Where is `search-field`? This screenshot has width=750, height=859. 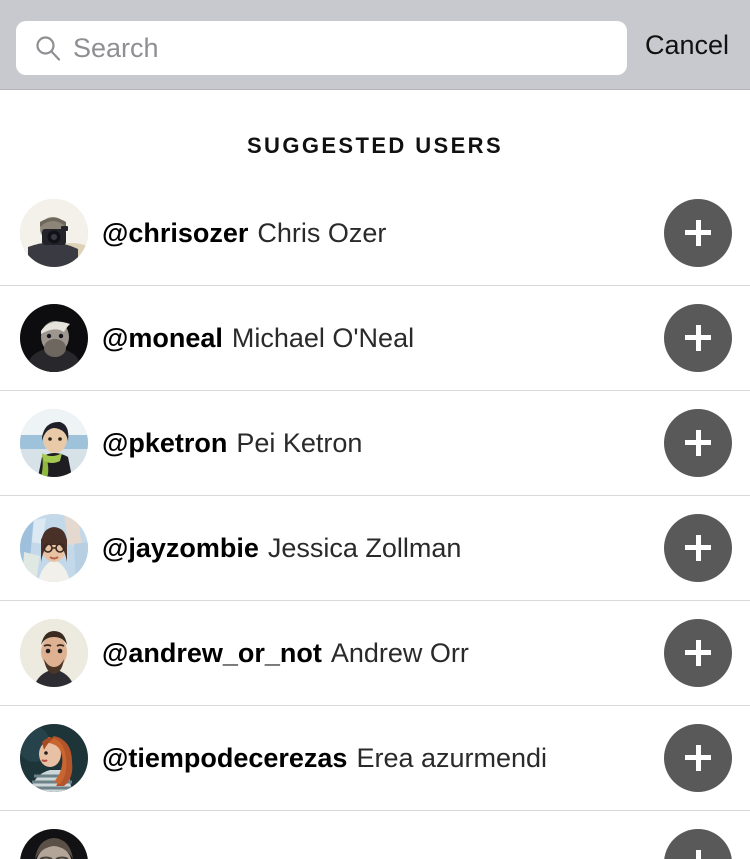 search-field is located at coordinates (321, 48).